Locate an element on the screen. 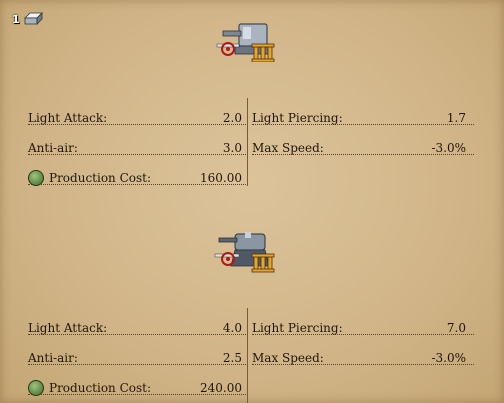  stat-value: 4.0 is located at coordinates (232, 328).